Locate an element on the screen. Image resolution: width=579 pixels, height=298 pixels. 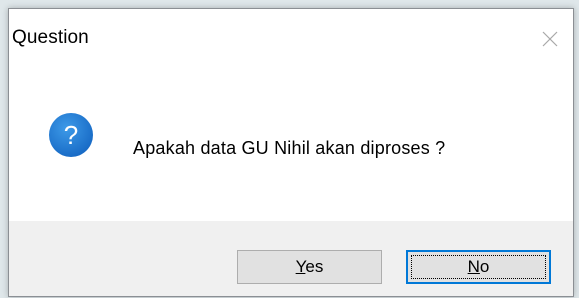
dialog-title: Question is located at coordinates (50, 37).